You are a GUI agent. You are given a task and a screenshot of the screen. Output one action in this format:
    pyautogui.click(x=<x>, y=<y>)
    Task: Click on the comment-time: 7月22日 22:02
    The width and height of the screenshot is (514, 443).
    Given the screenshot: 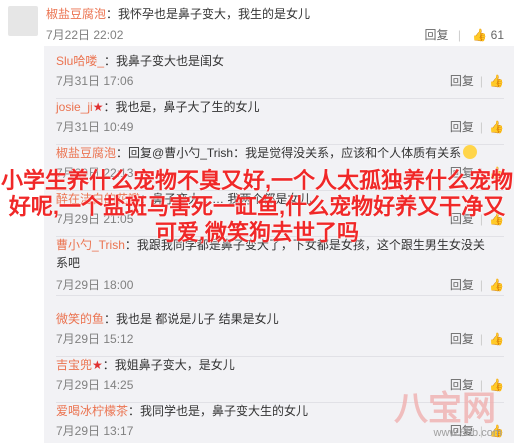 What is the action you would take?
    pyautogui.click(x=85, y=35)
    